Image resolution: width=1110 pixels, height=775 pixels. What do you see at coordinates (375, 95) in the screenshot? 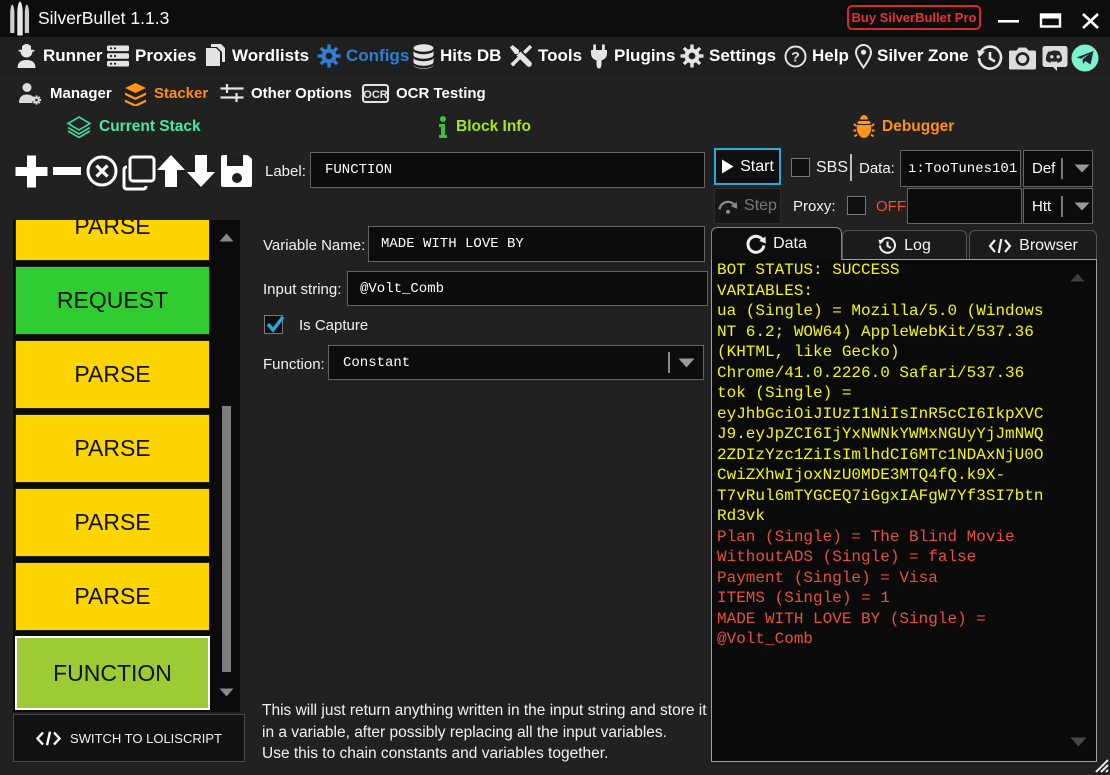
I see `svg-text: OCR` at bounding box center [375, 95].